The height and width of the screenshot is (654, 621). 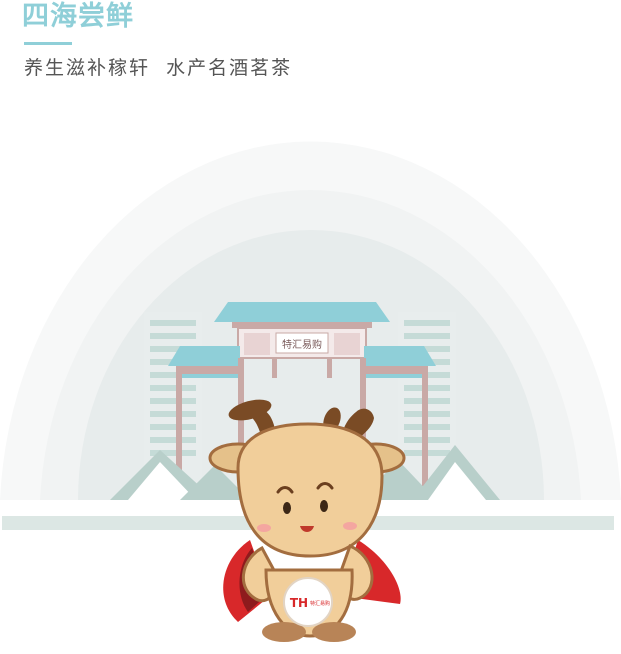 I want to click on mascot-badge-subtext: 特汇易购, so click(x=320, y=603).